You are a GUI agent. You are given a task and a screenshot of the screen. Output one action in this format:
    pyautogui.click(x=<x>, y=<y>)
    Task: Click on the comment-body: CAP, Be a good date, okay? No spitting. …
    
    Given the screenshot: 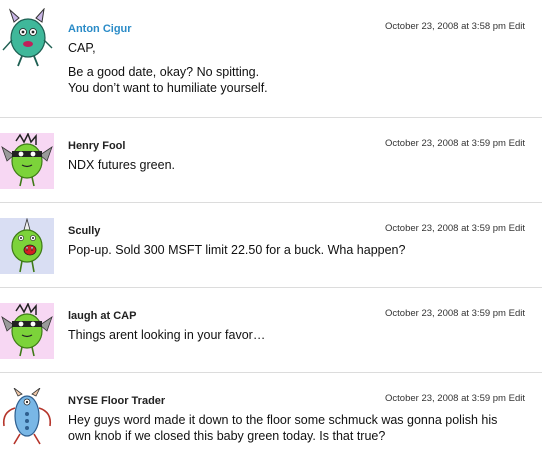 What is the action you would take?
    pyautogui.click(x=299, y=68)
    